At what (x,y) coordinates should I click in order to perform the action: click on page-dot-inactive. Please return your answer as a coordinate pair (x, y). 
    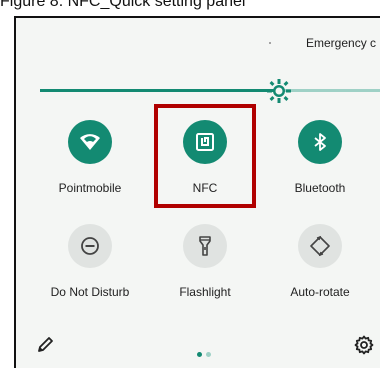
    Looking at the image, I should click on (208, 354).